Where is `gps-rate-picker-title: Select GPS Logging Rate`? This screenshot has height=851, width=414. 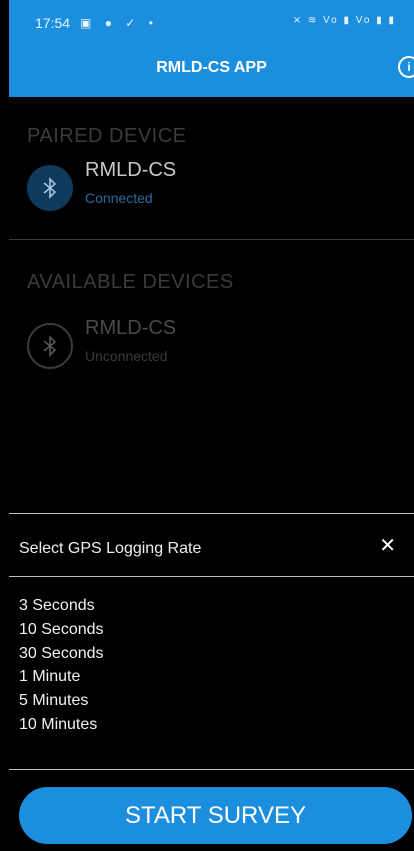 gps-rate-picker-title: Select GPS Logging Rate is located at coordinates (110, 548).